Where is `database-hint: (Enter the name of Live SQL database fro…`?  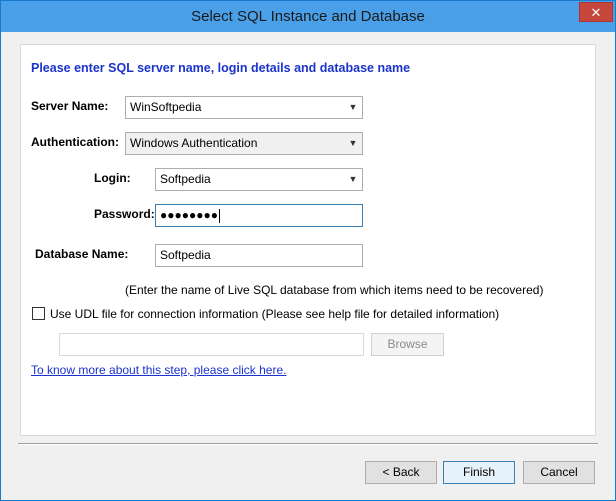 database-hint: (Enter the name of Live SQL database fro… is located at coordinates (334, 290).